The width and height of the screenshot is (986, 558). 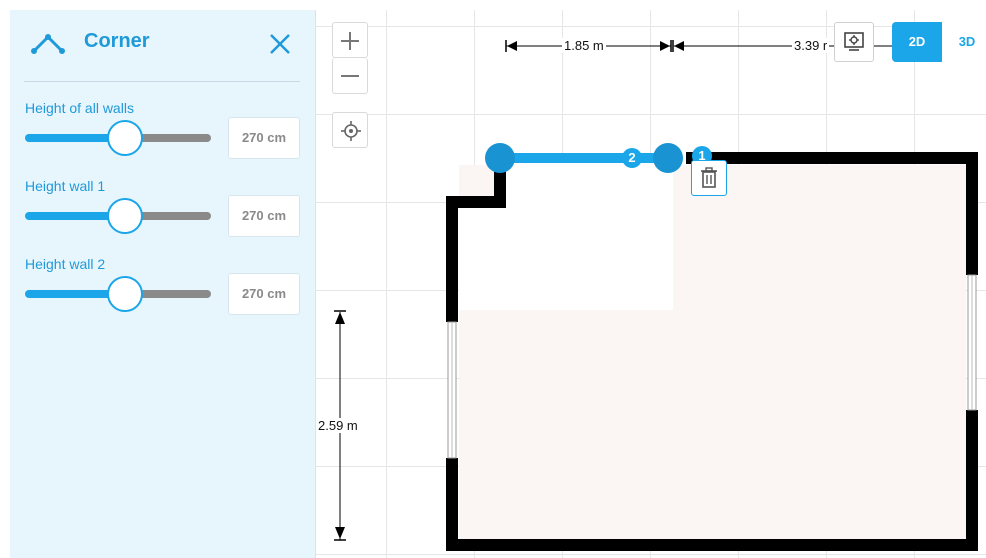 I want to click on display-settings-button, so click(x=854, y=42).